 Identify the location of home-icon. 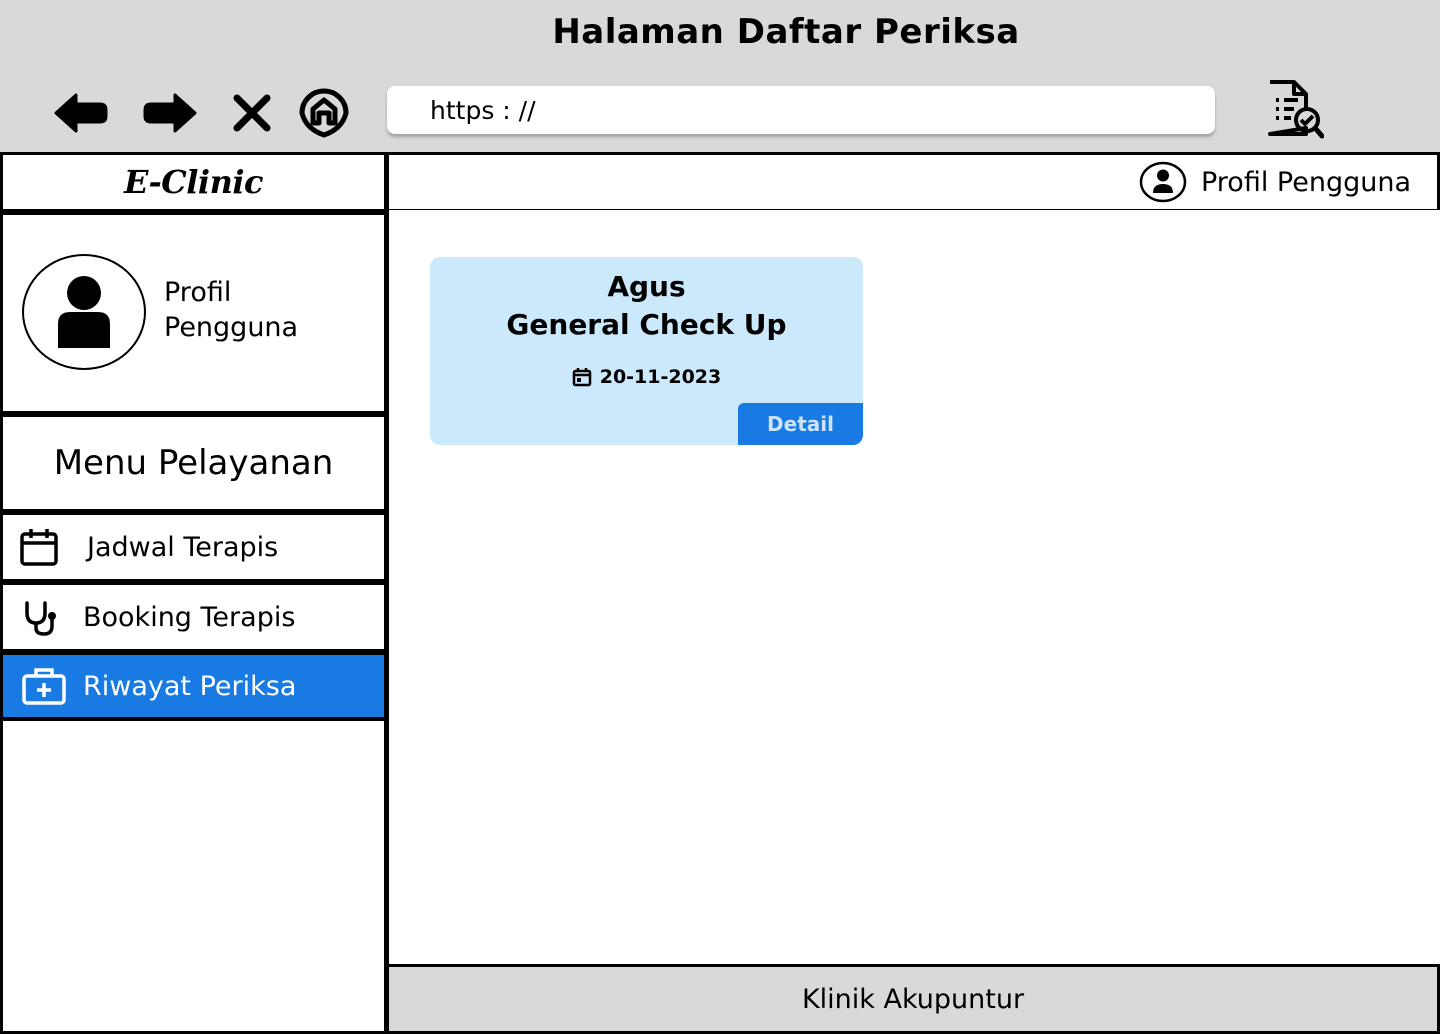
(324, 113).